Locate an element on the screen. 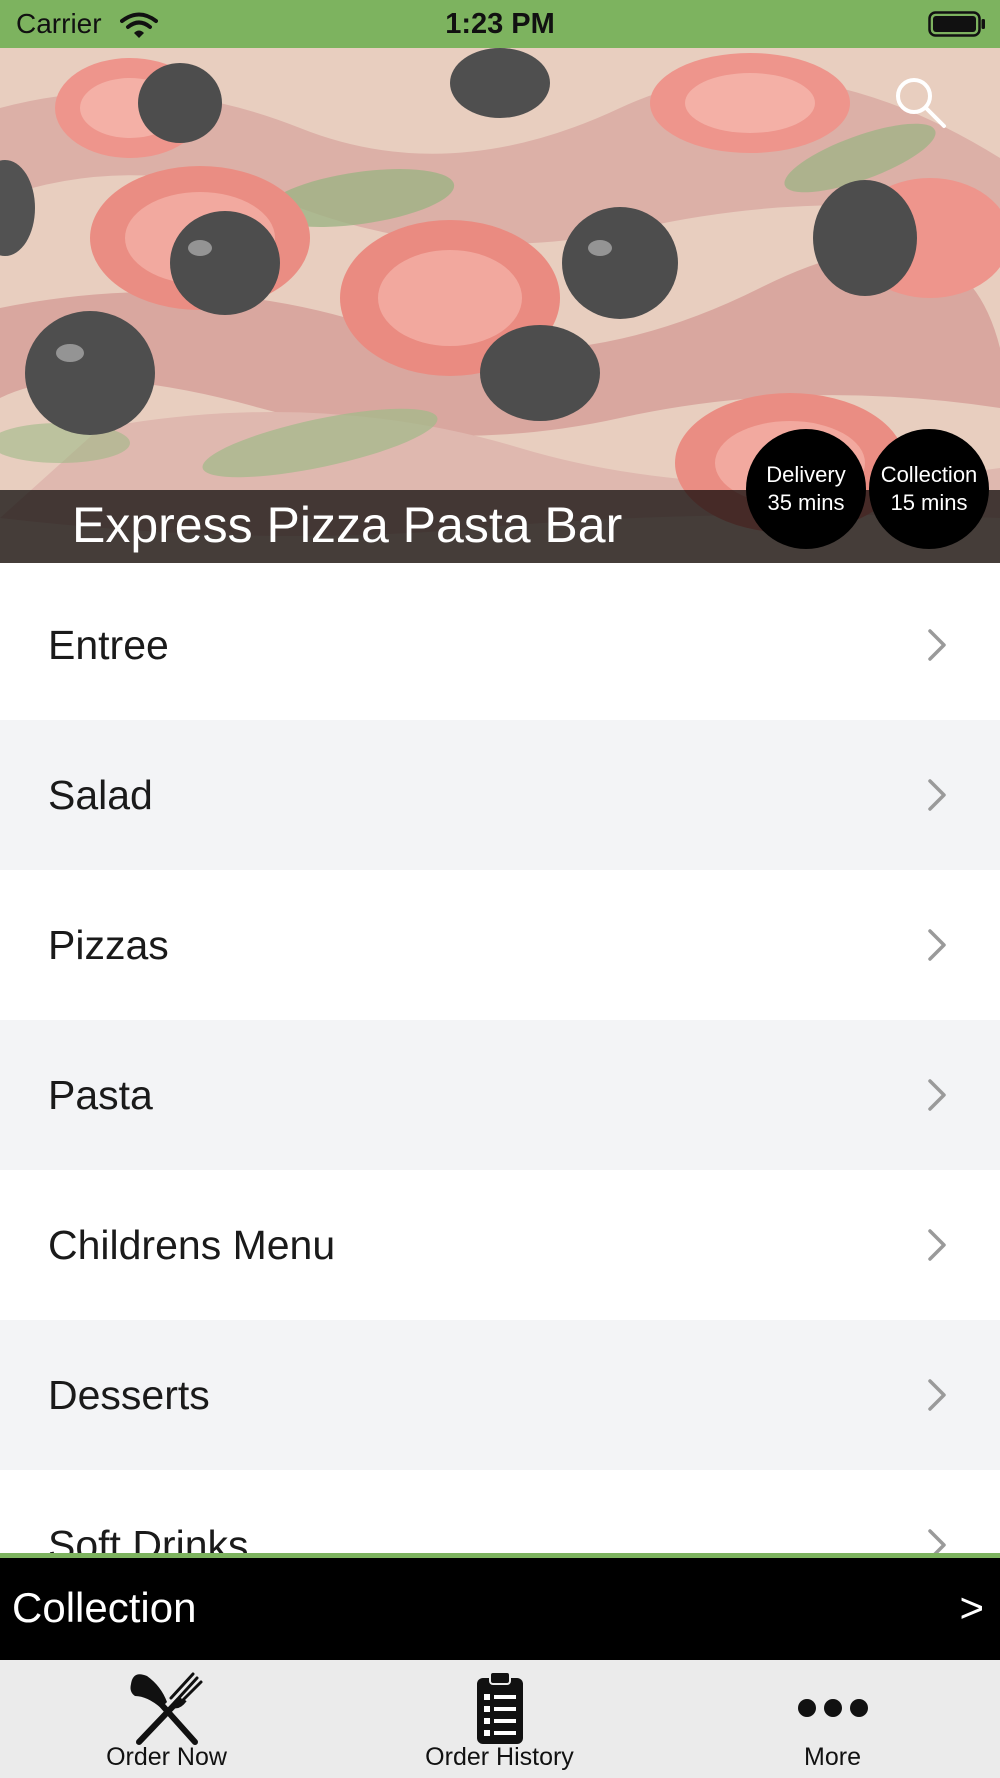 This screenshot has width=1000, height=1778. fork-knife-icon is located at coordinates (166, 1708).